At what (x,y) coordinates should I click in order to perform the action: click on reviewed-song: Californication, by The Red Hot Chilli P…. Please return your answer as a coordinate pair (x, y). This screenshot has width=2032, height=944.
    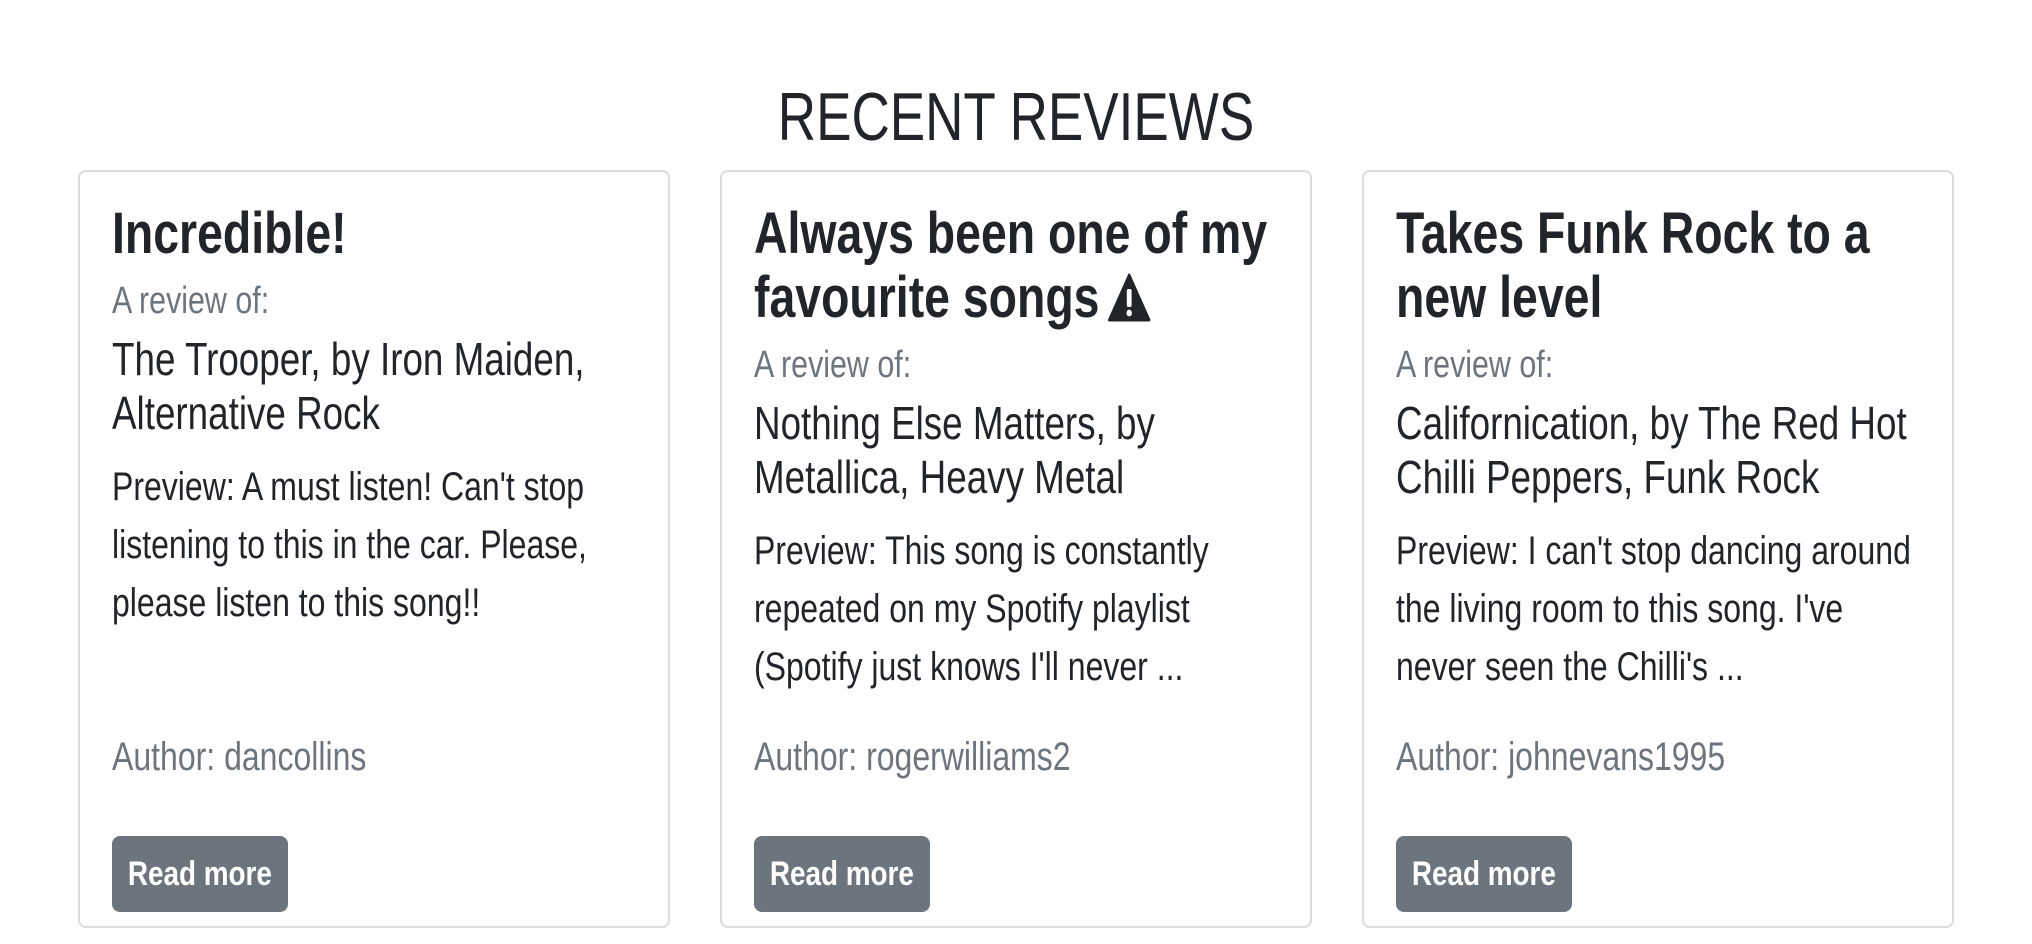
    Looking at the image, I should click on (1651, 450).